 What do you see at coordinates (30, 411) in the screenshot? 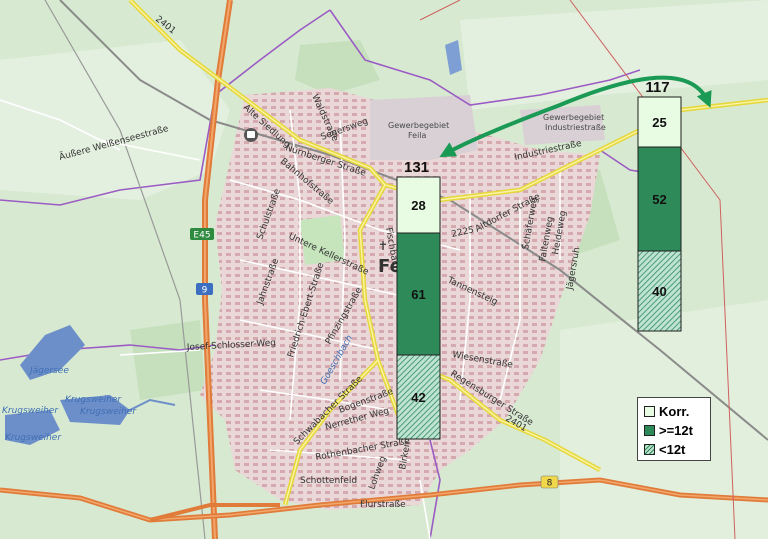
I see `label-krugsweiher-3: Krugsweiher` at bounding box center [30, 411].